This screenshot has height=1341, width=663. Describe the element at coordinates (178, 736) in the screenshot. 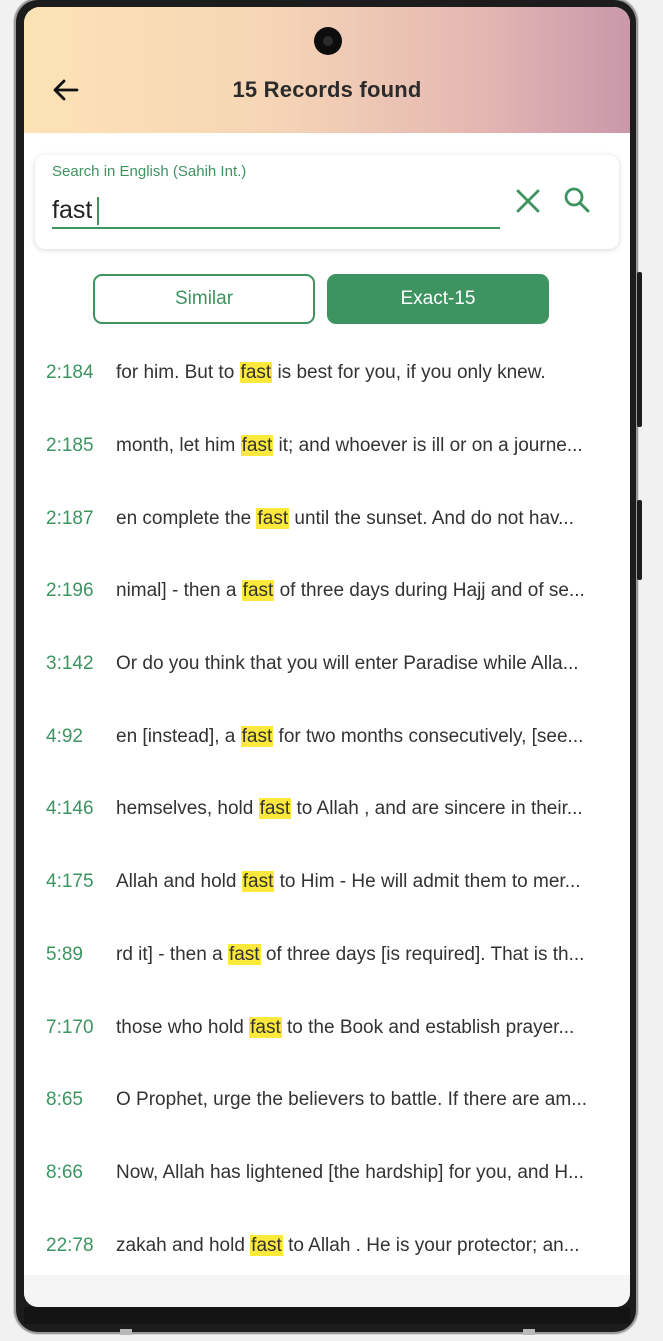

I see `snippet-before: en [instead], a` at that location.